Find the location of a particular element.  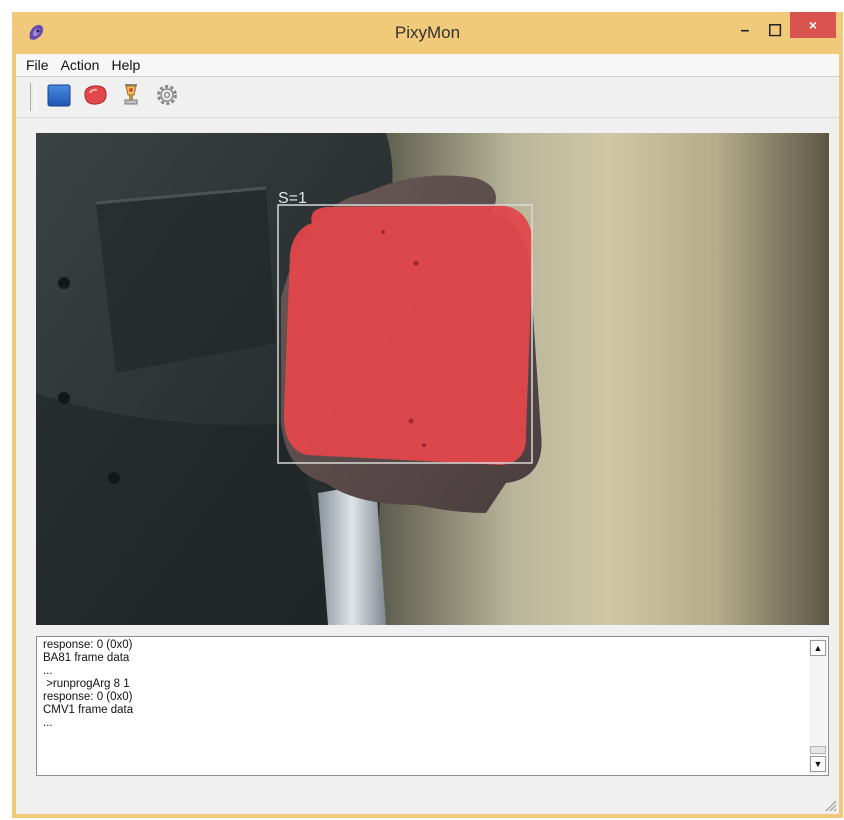

window-title: PixyMon is located at coordinates (427, 32).